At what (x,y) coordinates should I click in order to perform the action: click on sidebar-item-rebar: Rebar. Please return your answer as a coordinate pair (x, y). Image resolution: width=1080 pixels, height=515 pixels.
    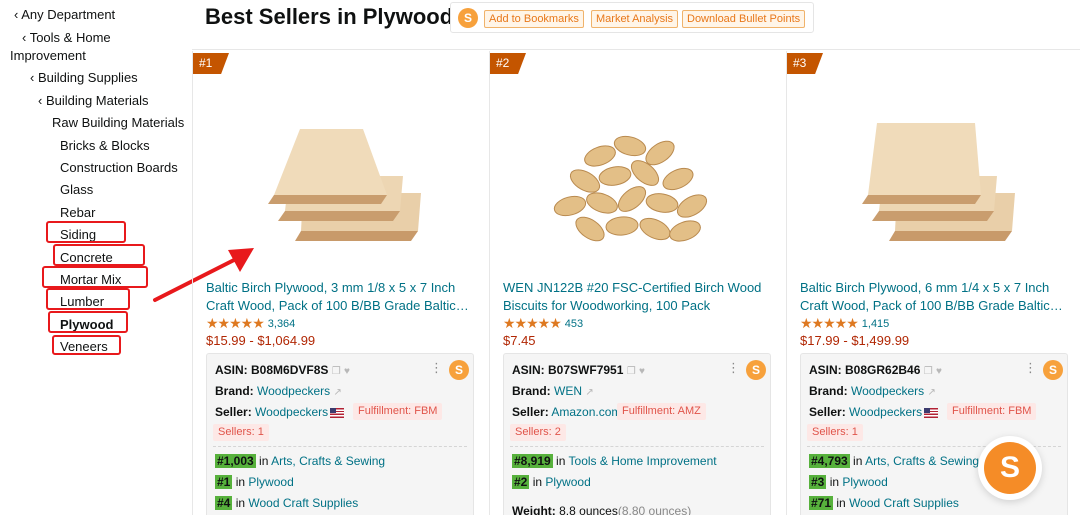
    Looking at the image, I should click on (77, 213).